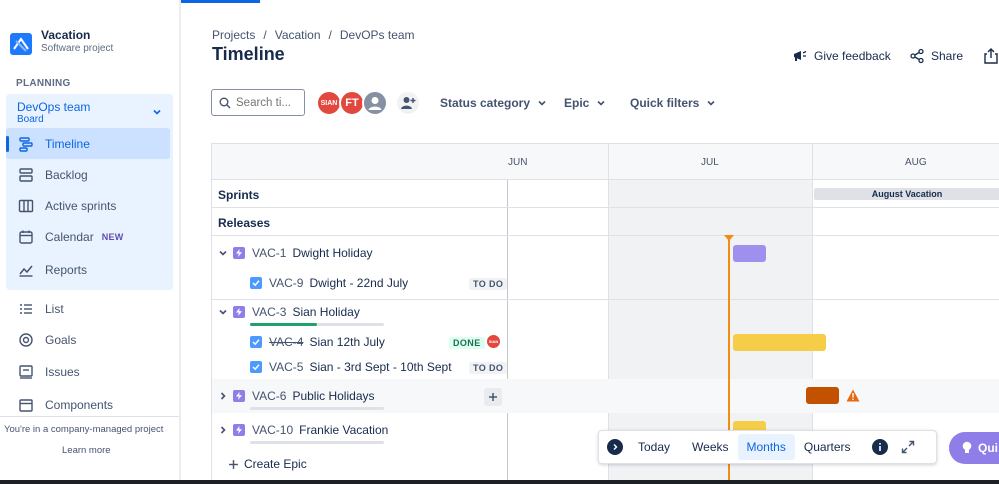  Describe the element at coordinates (906, 194) in the screenshot. I see `sprint-bar-august-vacation: August Vacation` at that location.